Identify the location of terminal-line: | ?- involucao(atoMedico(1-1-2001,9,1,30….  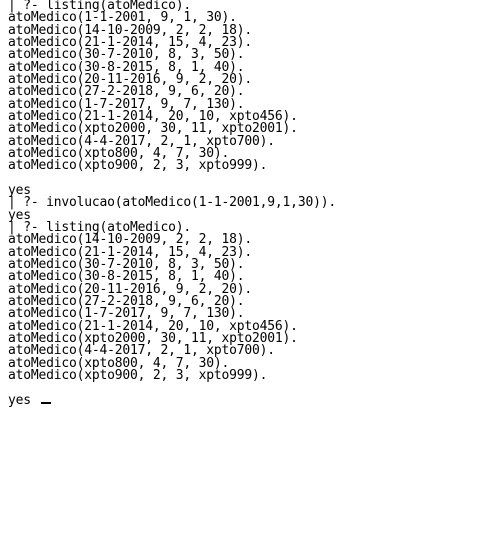
(172, 203).